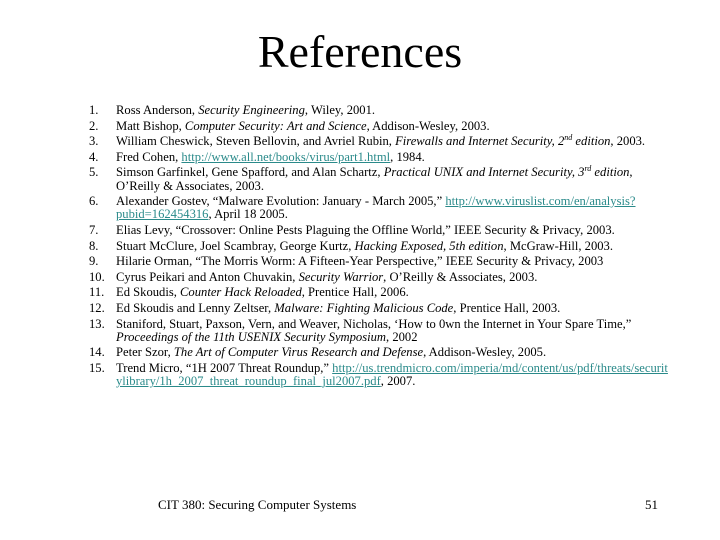 The width and height of the screenshot is (720, 540). Describe the element at coordinates (97, 323) in the screenshot. I see `reference-number: 13.` at that location.